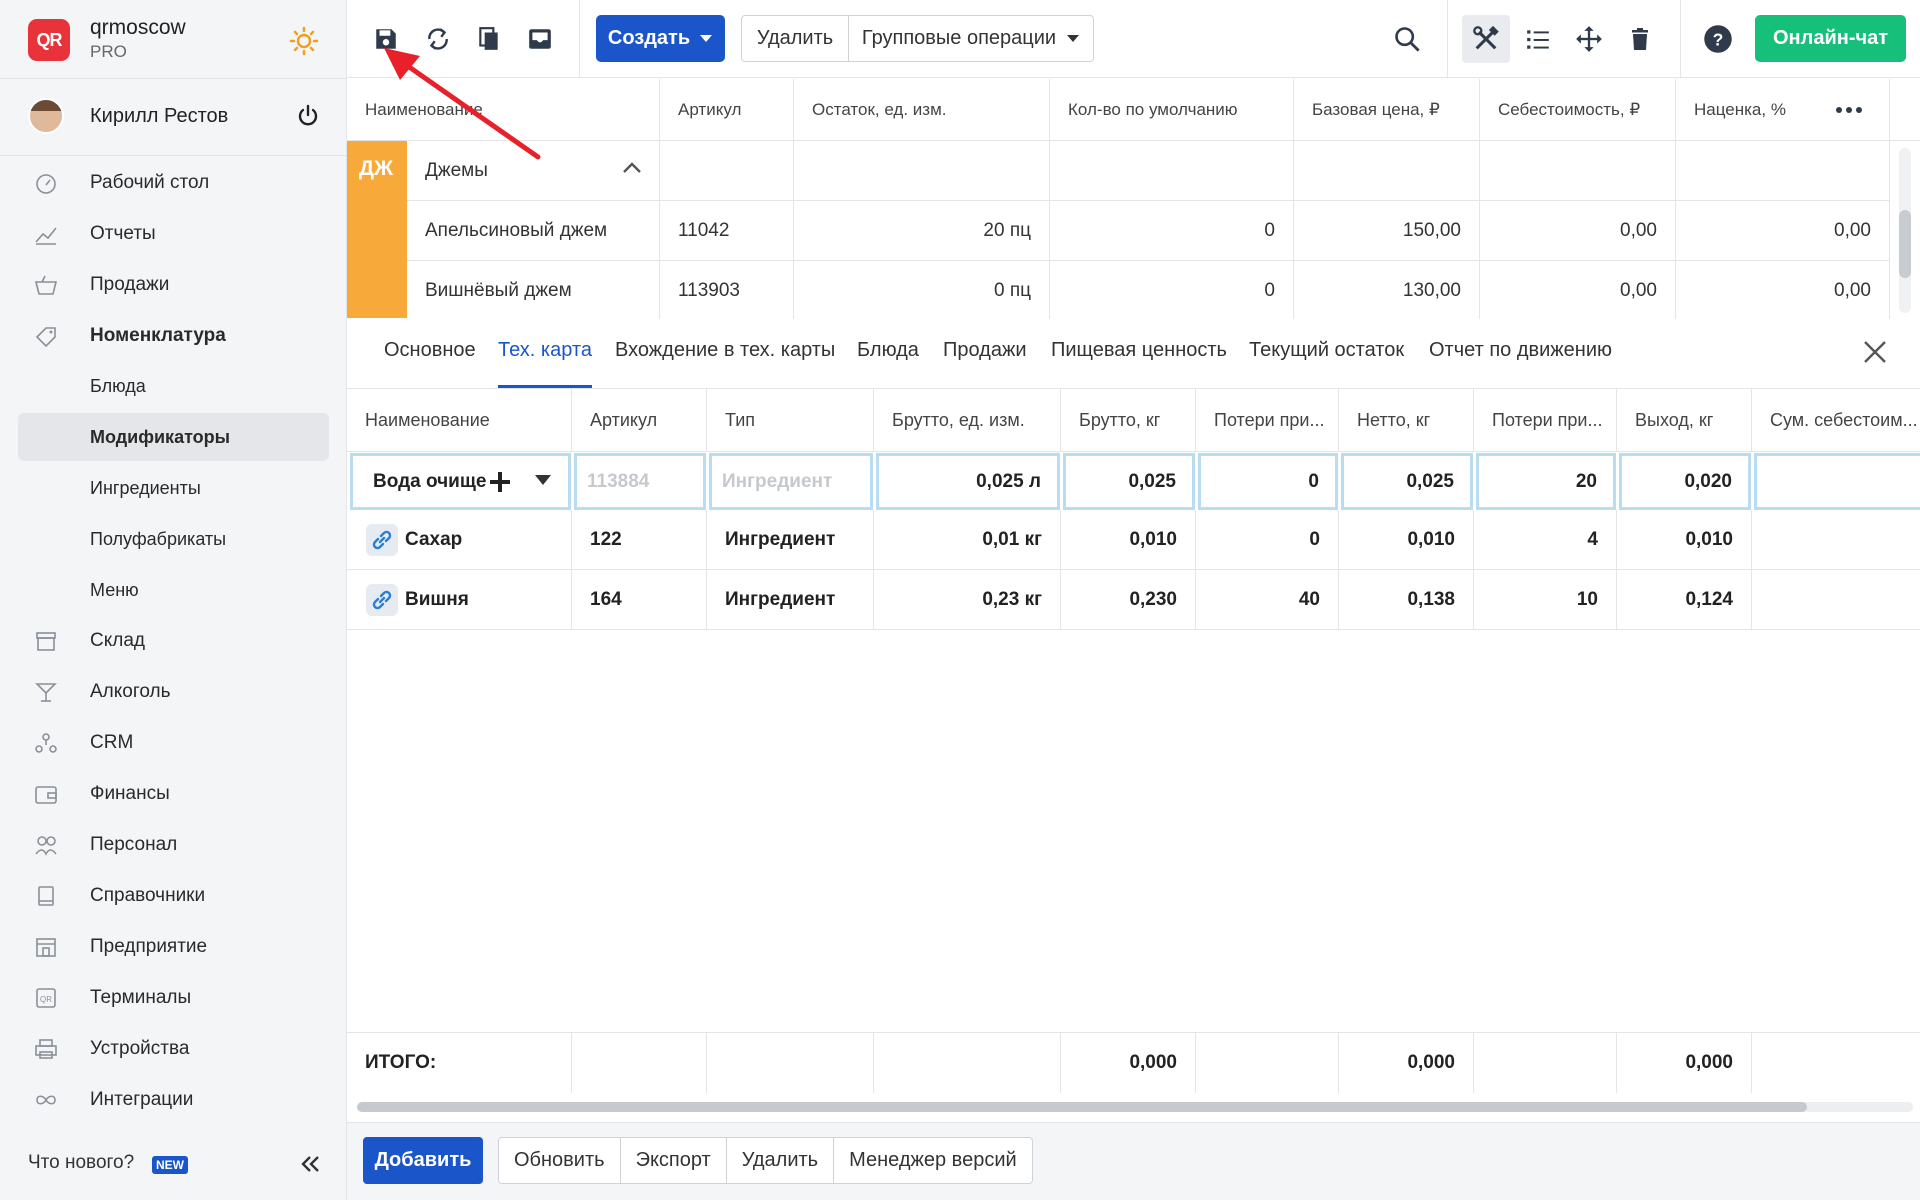  What do you see at coordinates (560, 1160) in the screenshot?
I see `update-button: Обновить` at bounding box center [560, 1160].